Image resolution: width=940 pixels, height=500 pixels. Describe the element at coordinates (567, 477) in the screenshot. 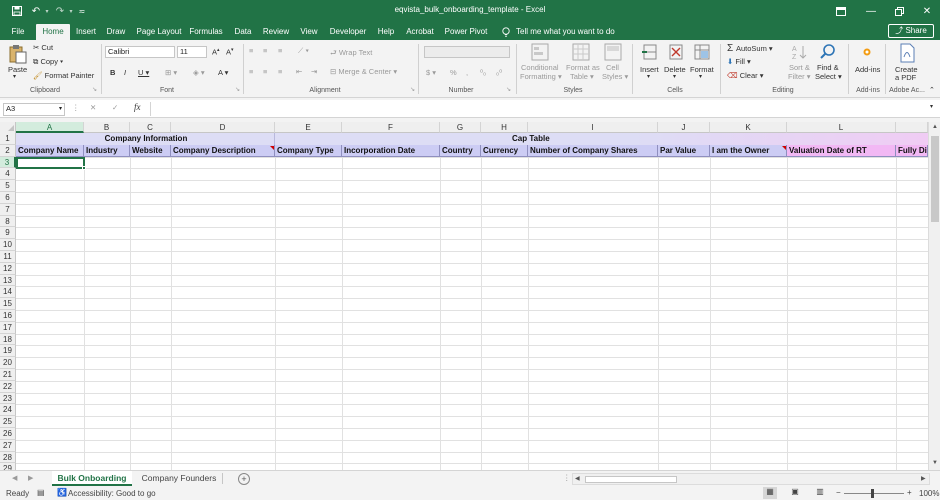

I see `tab-split-grip-icon: ⋮` at that location.